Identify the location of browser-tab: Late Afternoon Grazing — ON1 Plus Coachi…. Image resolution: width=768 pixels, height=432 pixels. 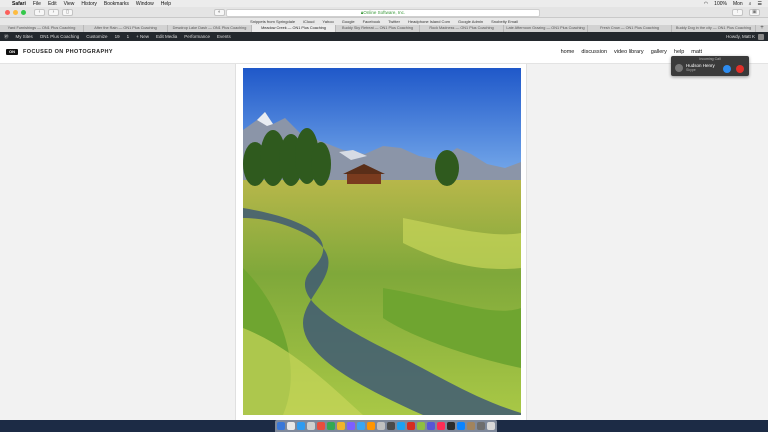
(546, 28).